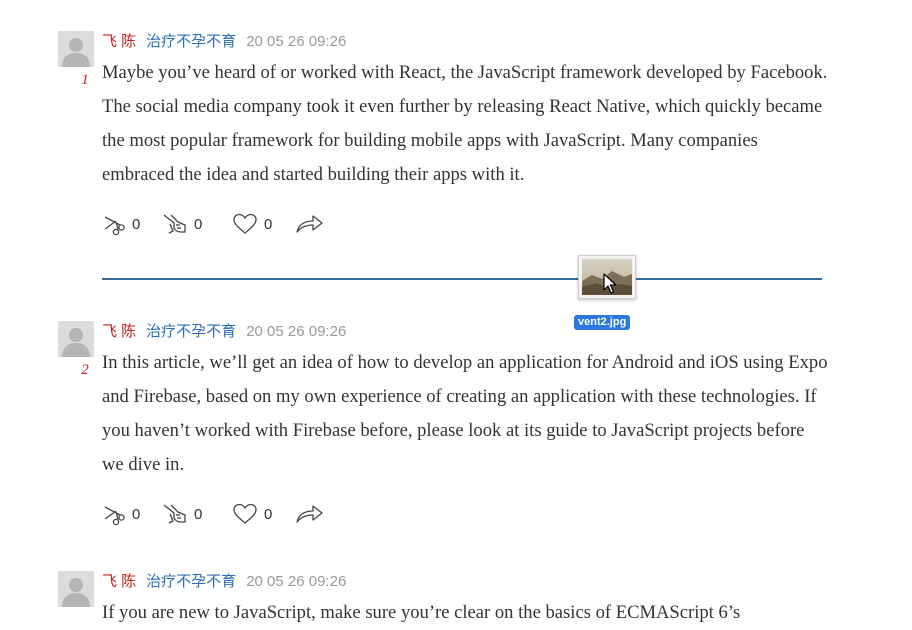 Image resolution: width=912 pixels, height=630 pixels. Describe the element at coordinates (85, 80) in the screenshot. I see `floor-number: 1` at that location.